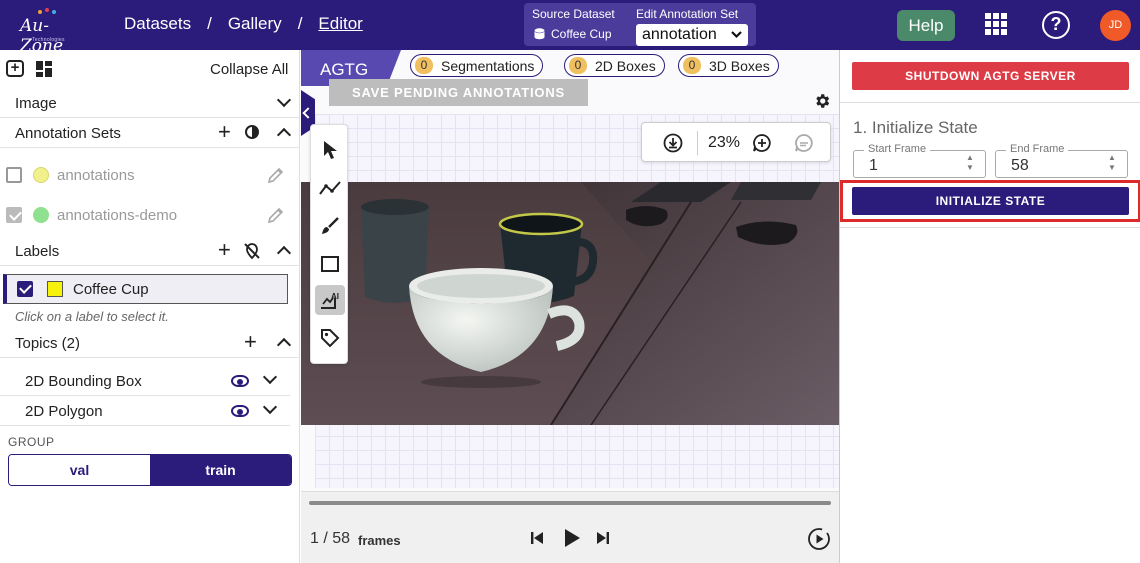  Describe the element at coordinates (915, 127) in the screenshot. I see `initialize-state-title: 1. Initialize State` at that location.